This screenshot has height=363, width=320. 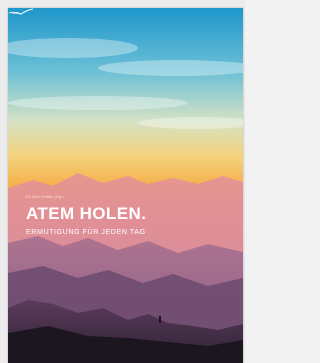 What do you see at coordinates (45, 196) in the screenshot?
I see `editor-credit: Eli Dom Politis (Hg.)` at bounding box center [45, 196].